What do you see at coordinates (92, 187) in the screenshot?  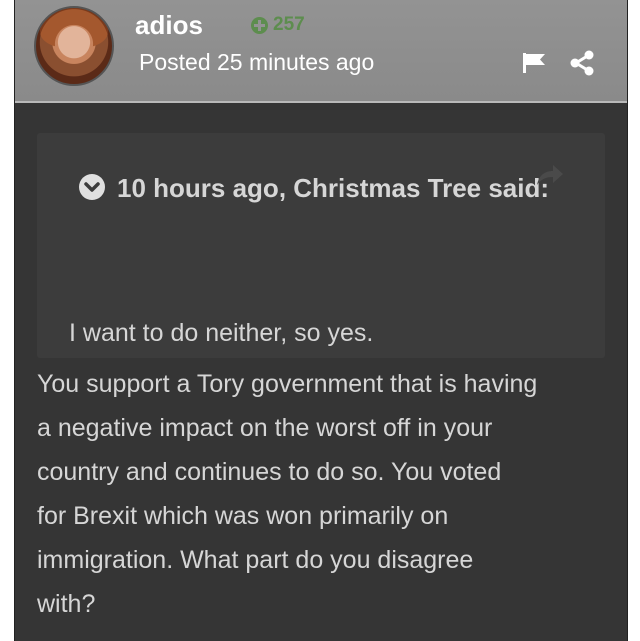 I see `chevron-down-icon` at bounding box center [92, 187].